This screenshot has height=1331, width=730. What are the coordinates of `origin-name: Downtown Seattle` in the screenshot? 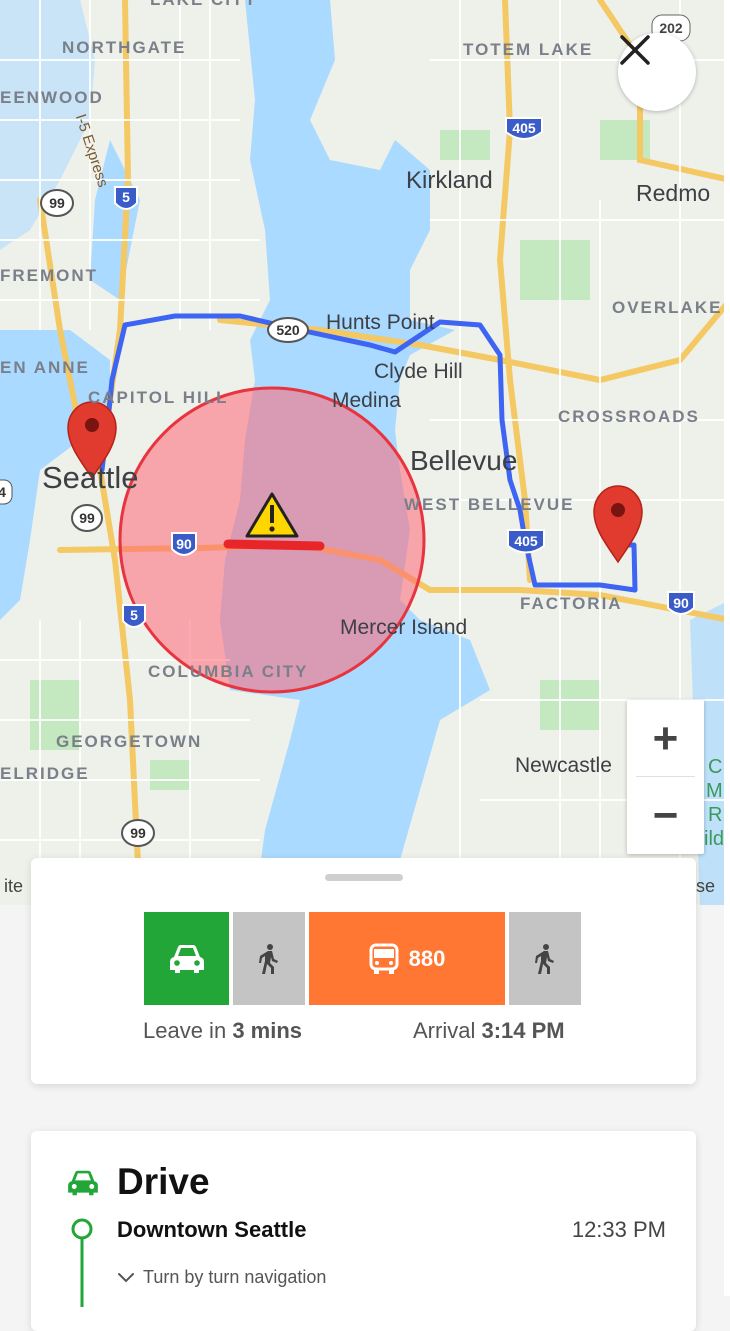 It's located at (212, 1229).